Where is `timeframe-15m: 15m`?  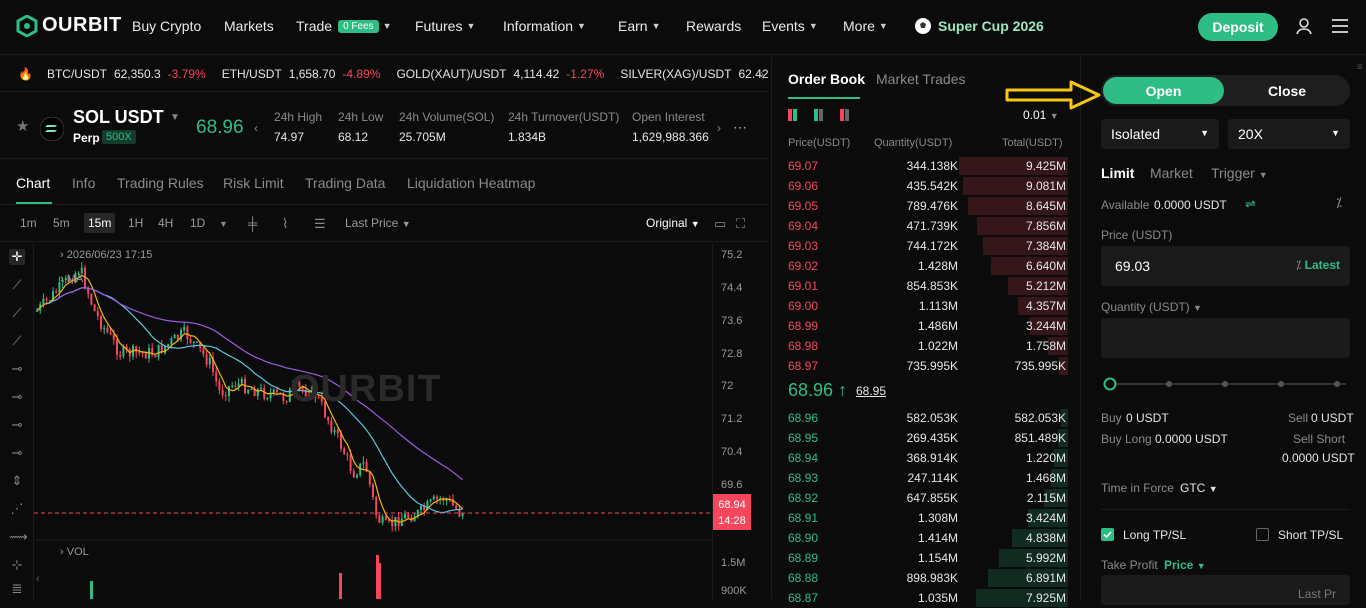
timeframe-15m: 15m is located at coordinates (100, 223).